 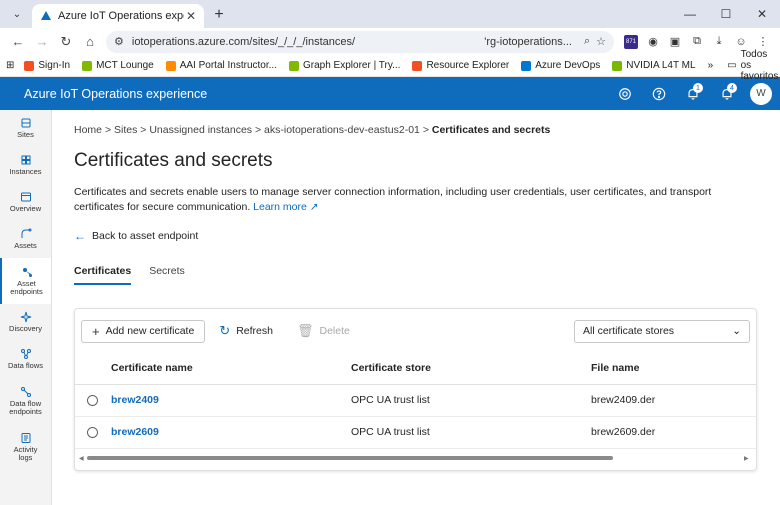 What do you see at coordinates (323, 331) in the screenshot?
I see `delete-button: 🗑 Delete` at bounding box center [323, 331].